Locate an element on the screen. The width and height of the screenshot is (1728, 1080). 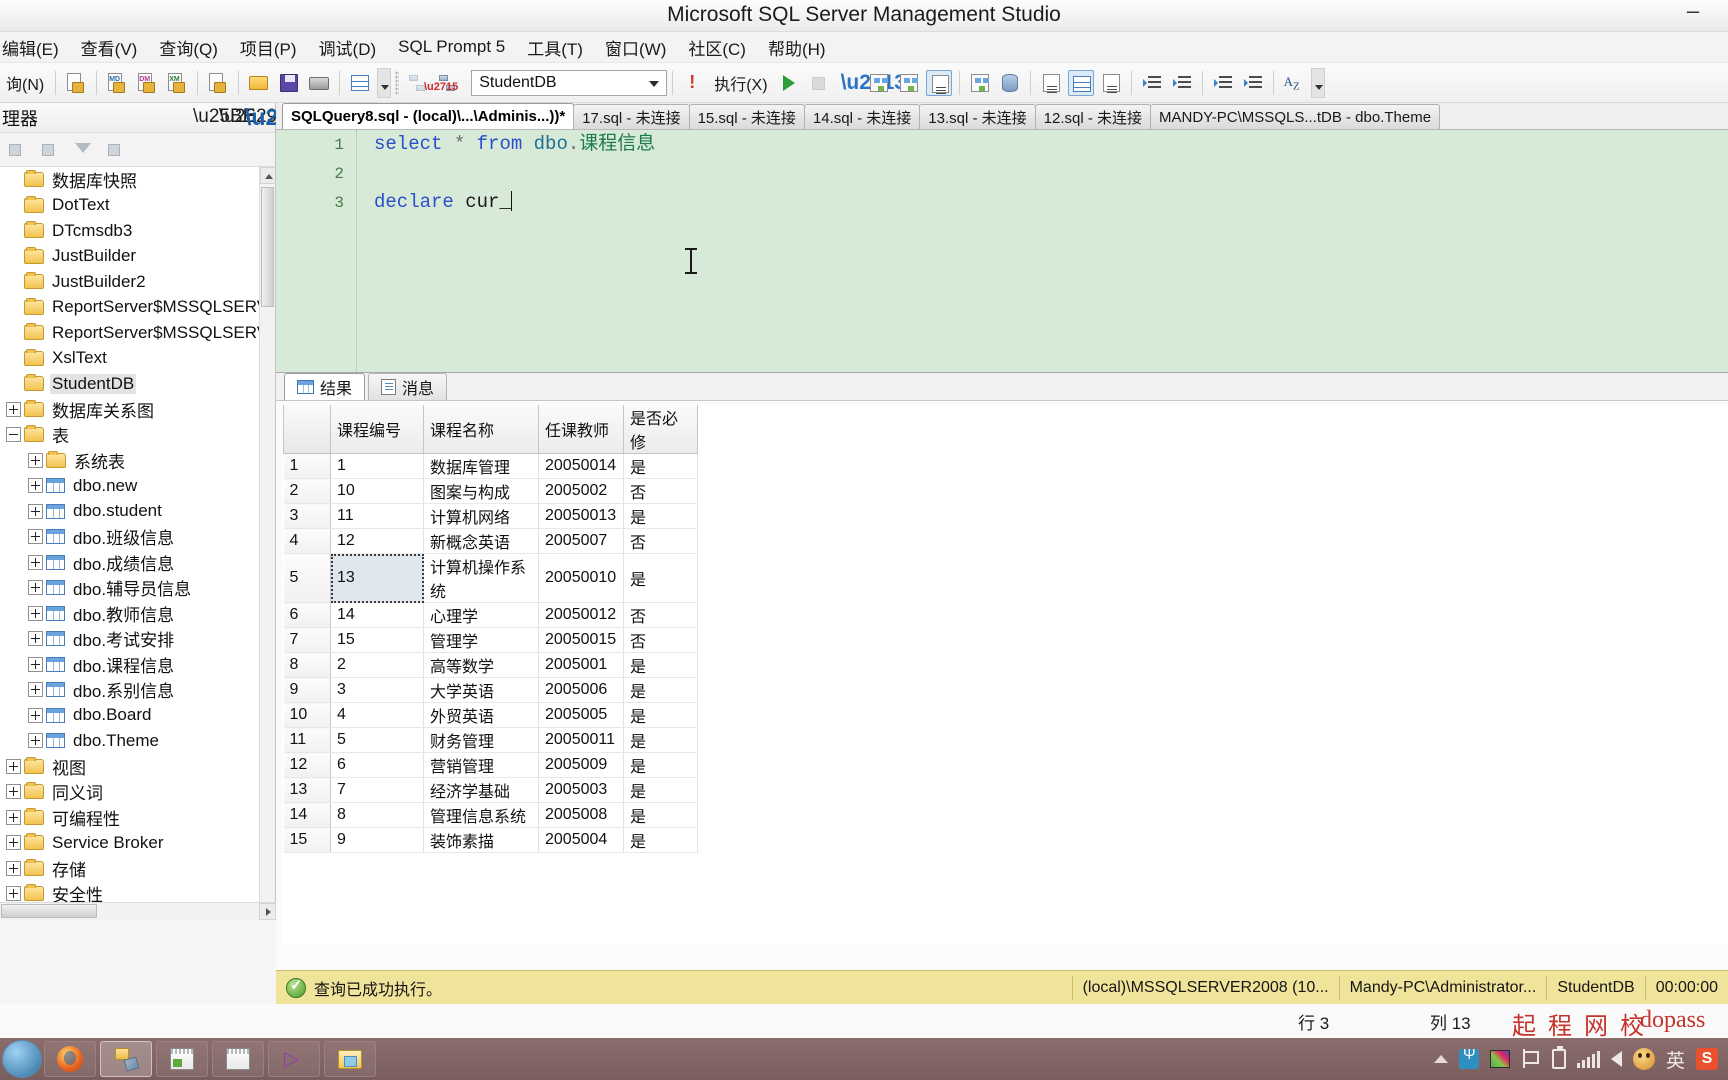
tree-node: dbo.new is located at coordinates (129, 486).